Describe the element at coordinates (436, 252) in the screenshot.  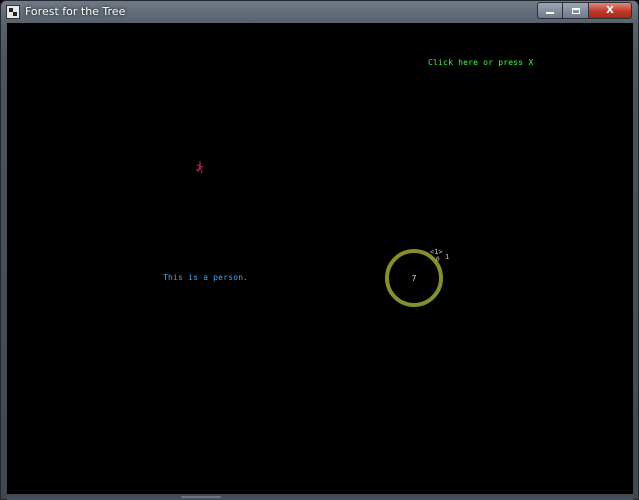
I see `marker-label: <1>` at that location.